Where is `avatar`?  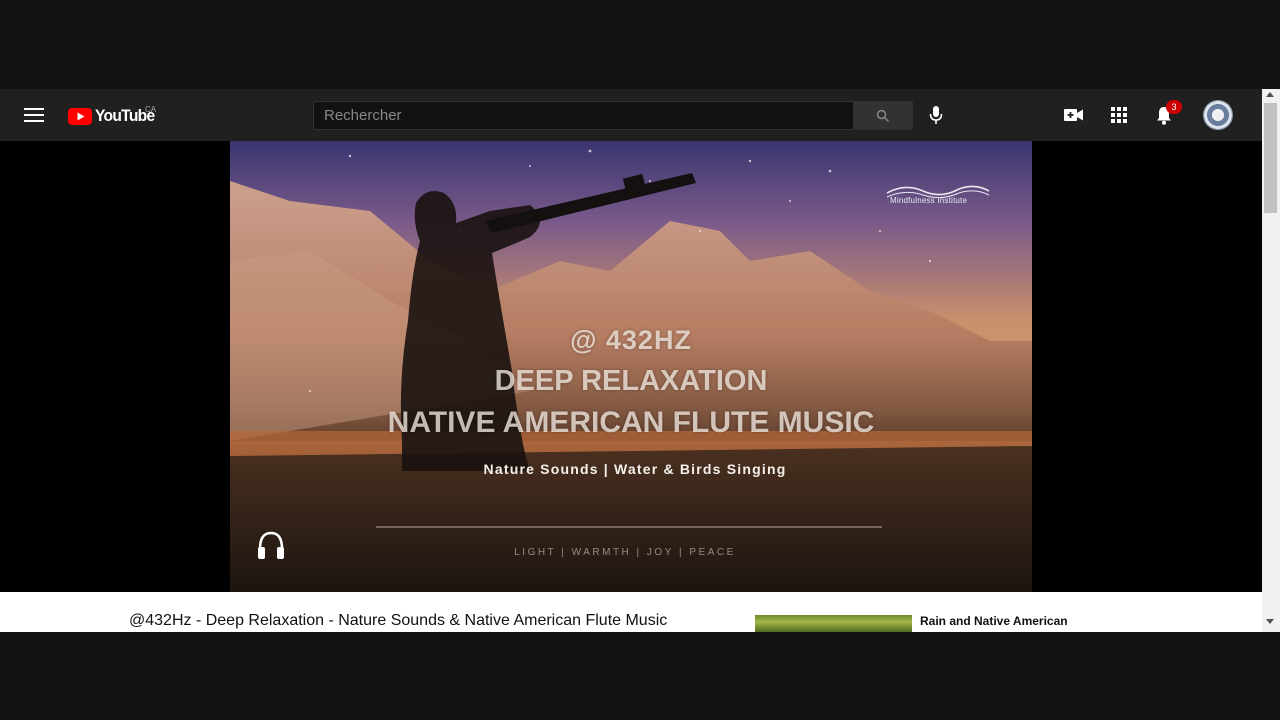 avatar is located at coordinates (1218, 115).